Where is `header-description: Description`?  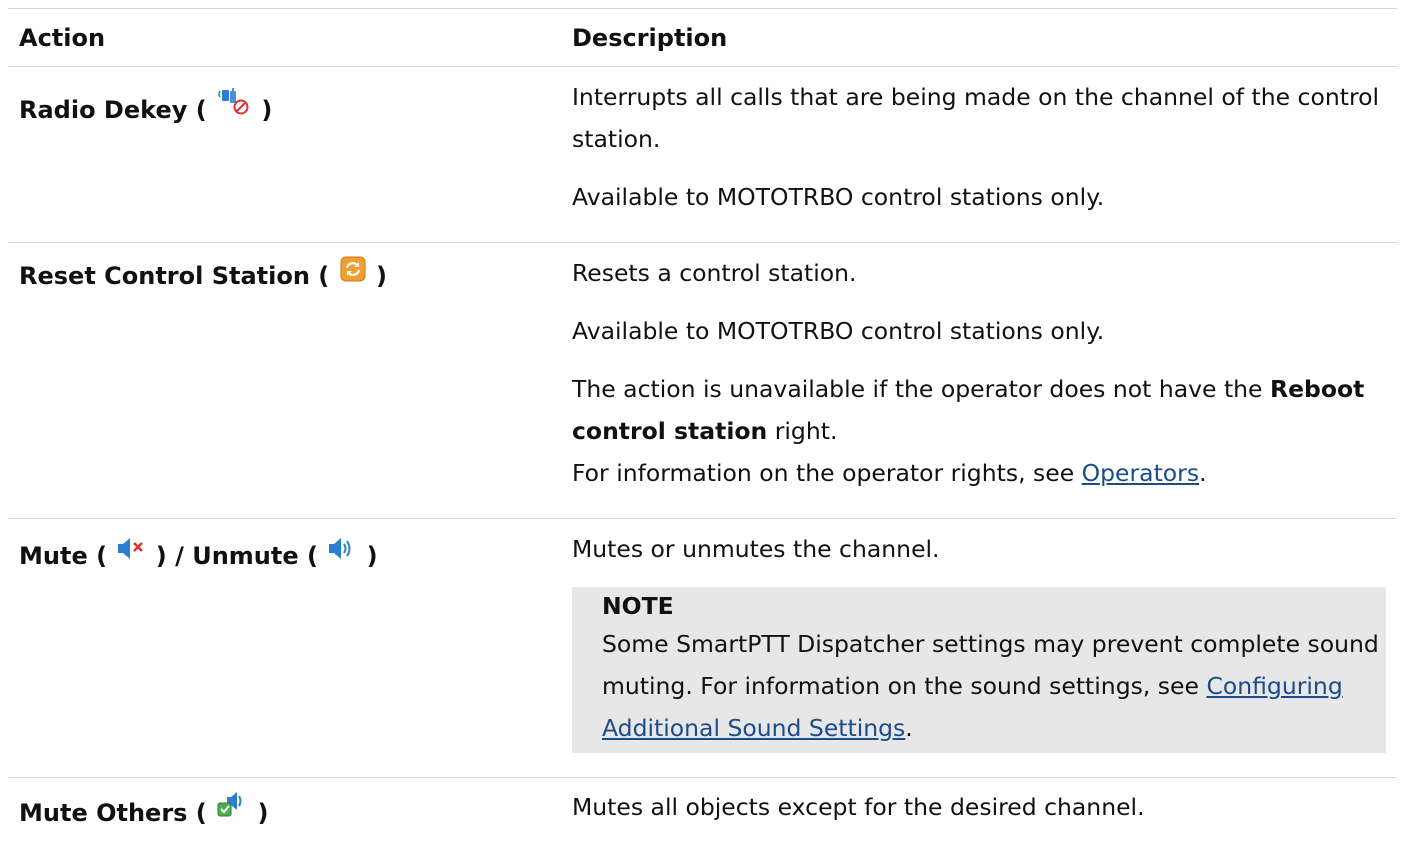
header-description: Description is located at coordinates (650, 38).